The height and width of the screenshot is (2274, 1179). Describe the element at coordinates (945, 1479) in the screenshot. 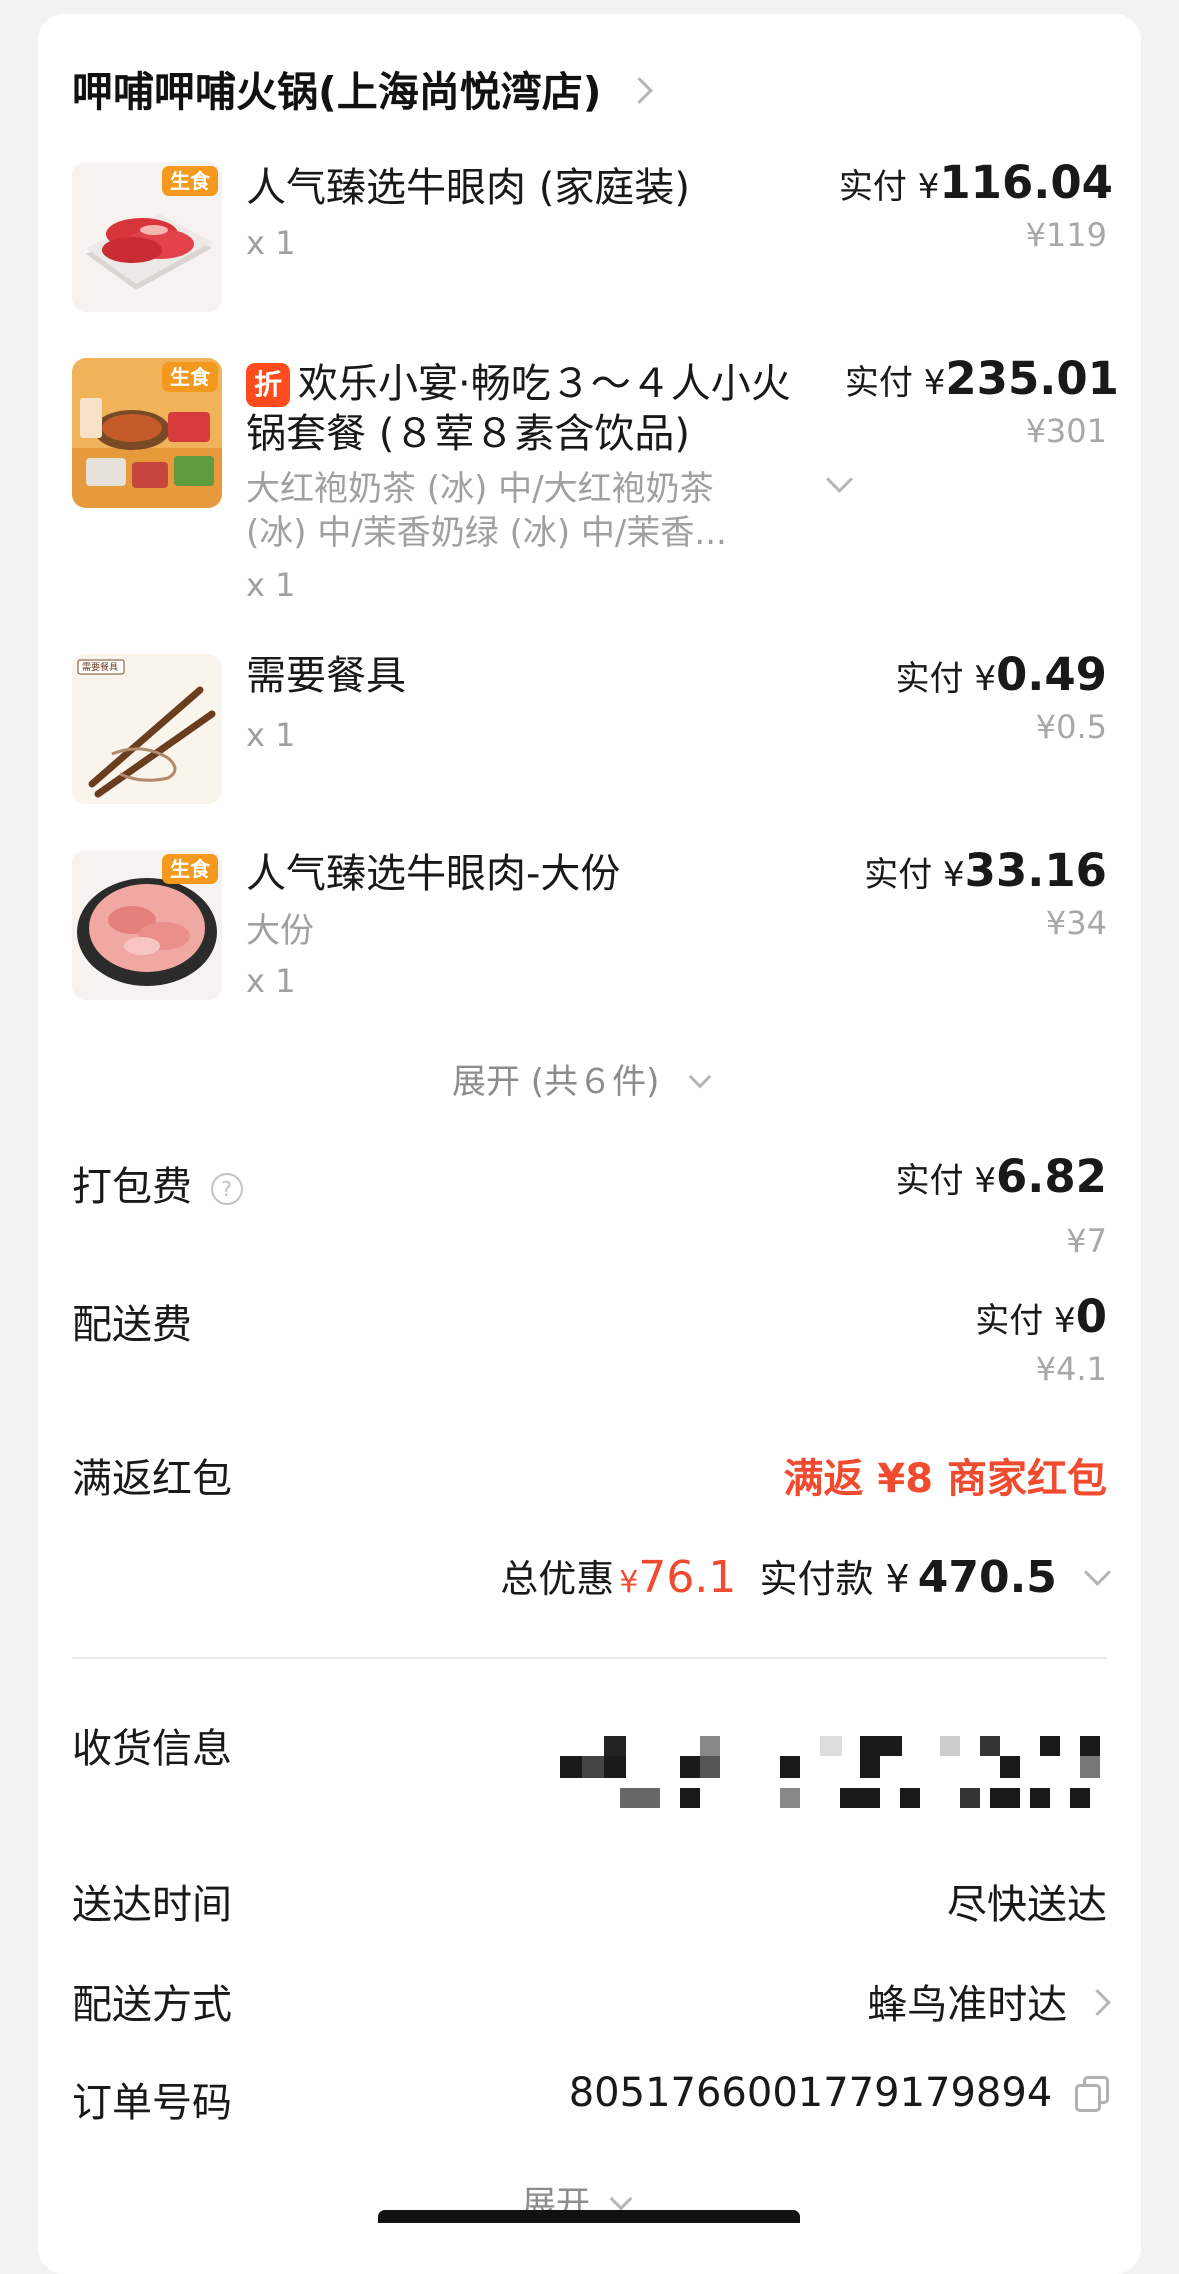

I see `red-packet-value: 满返 ¥8 商家红包` at that location.